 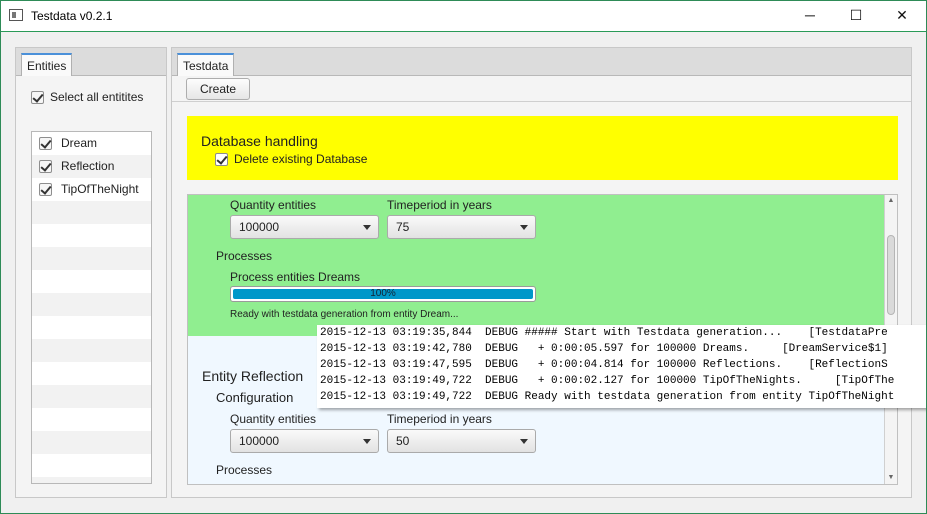 I want to click on reflection-quantity-select: 100000, so click(x=304, y=441).